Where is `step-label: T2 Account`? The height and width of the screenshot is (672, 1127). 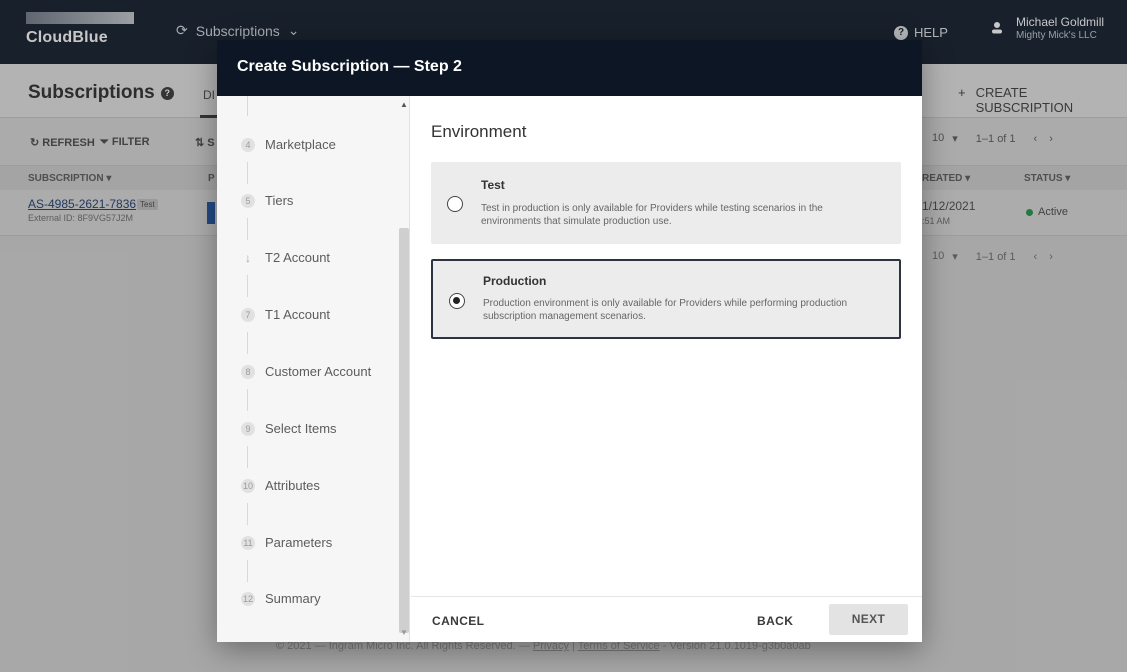 step-label: T2 Account is located at coordinates (298, 257).